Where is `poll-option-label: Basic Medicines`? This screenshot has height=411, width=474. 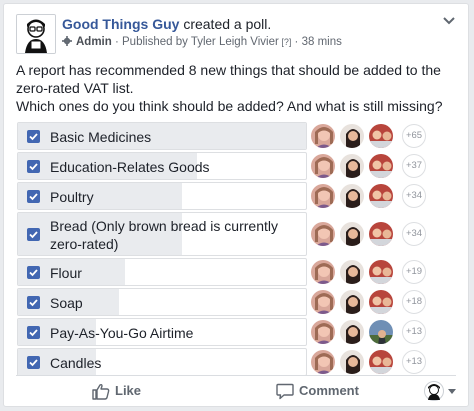
poll-option-label: Basic Medicines is located at coordinates (101, 137).